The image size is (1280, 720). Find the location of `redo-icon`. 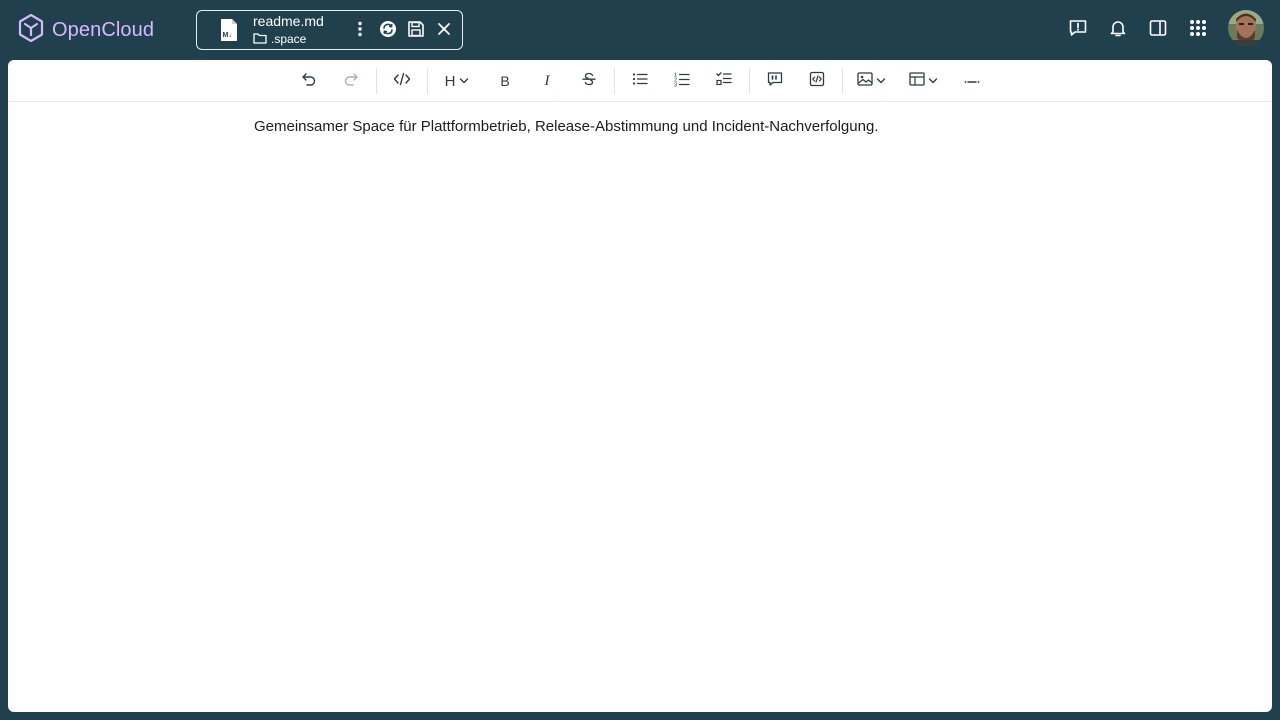

redo-icon is located at coordinates (351, 81).